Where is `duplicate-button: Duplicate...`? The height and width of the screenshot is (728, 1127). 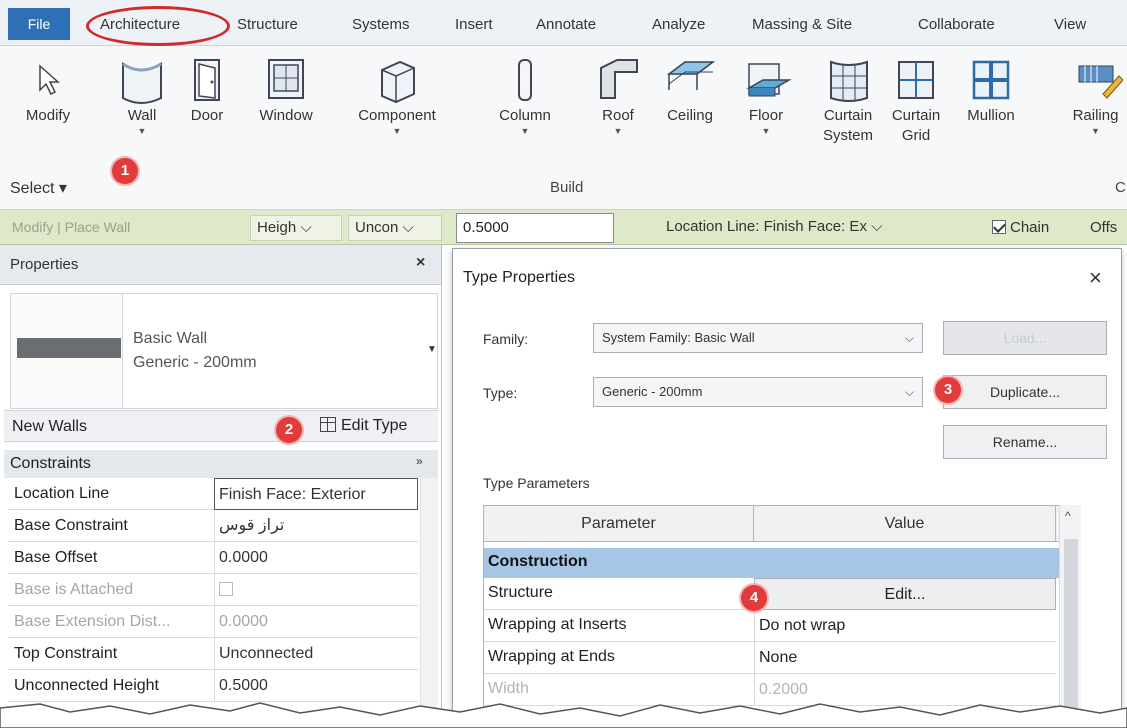
duplicate-button: Duplicate... is located at coordinates (1025, 392).